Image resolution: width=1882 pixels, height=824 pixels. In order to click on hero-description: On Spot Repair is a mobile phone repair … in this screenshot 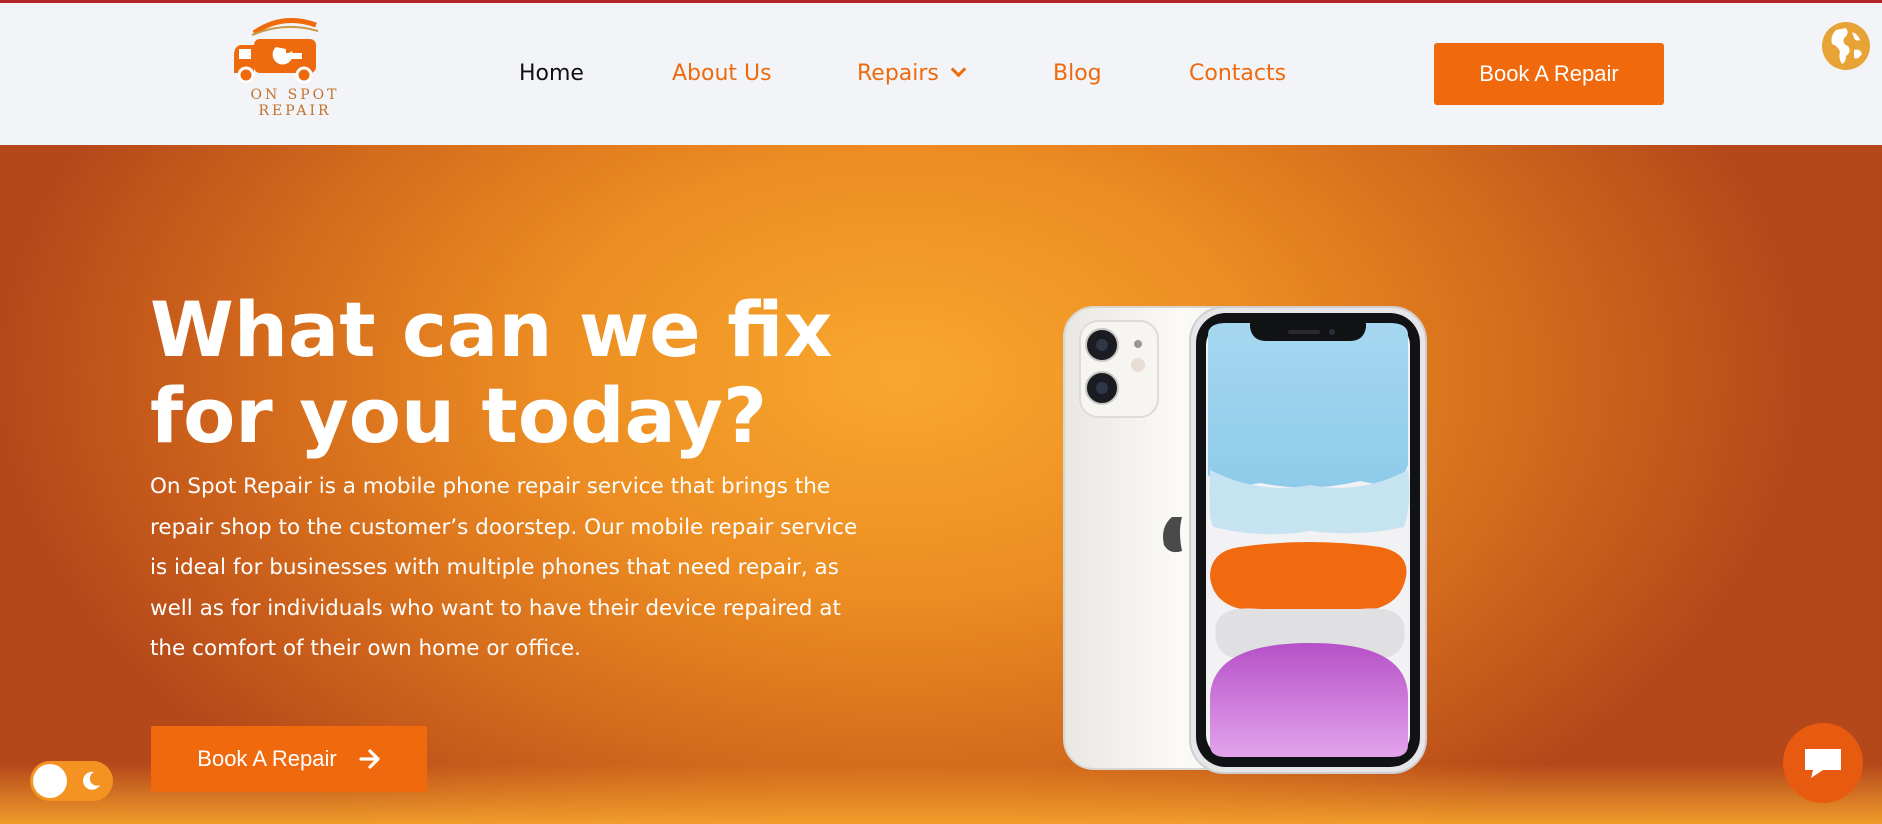, I will do `click(504, 567)`.